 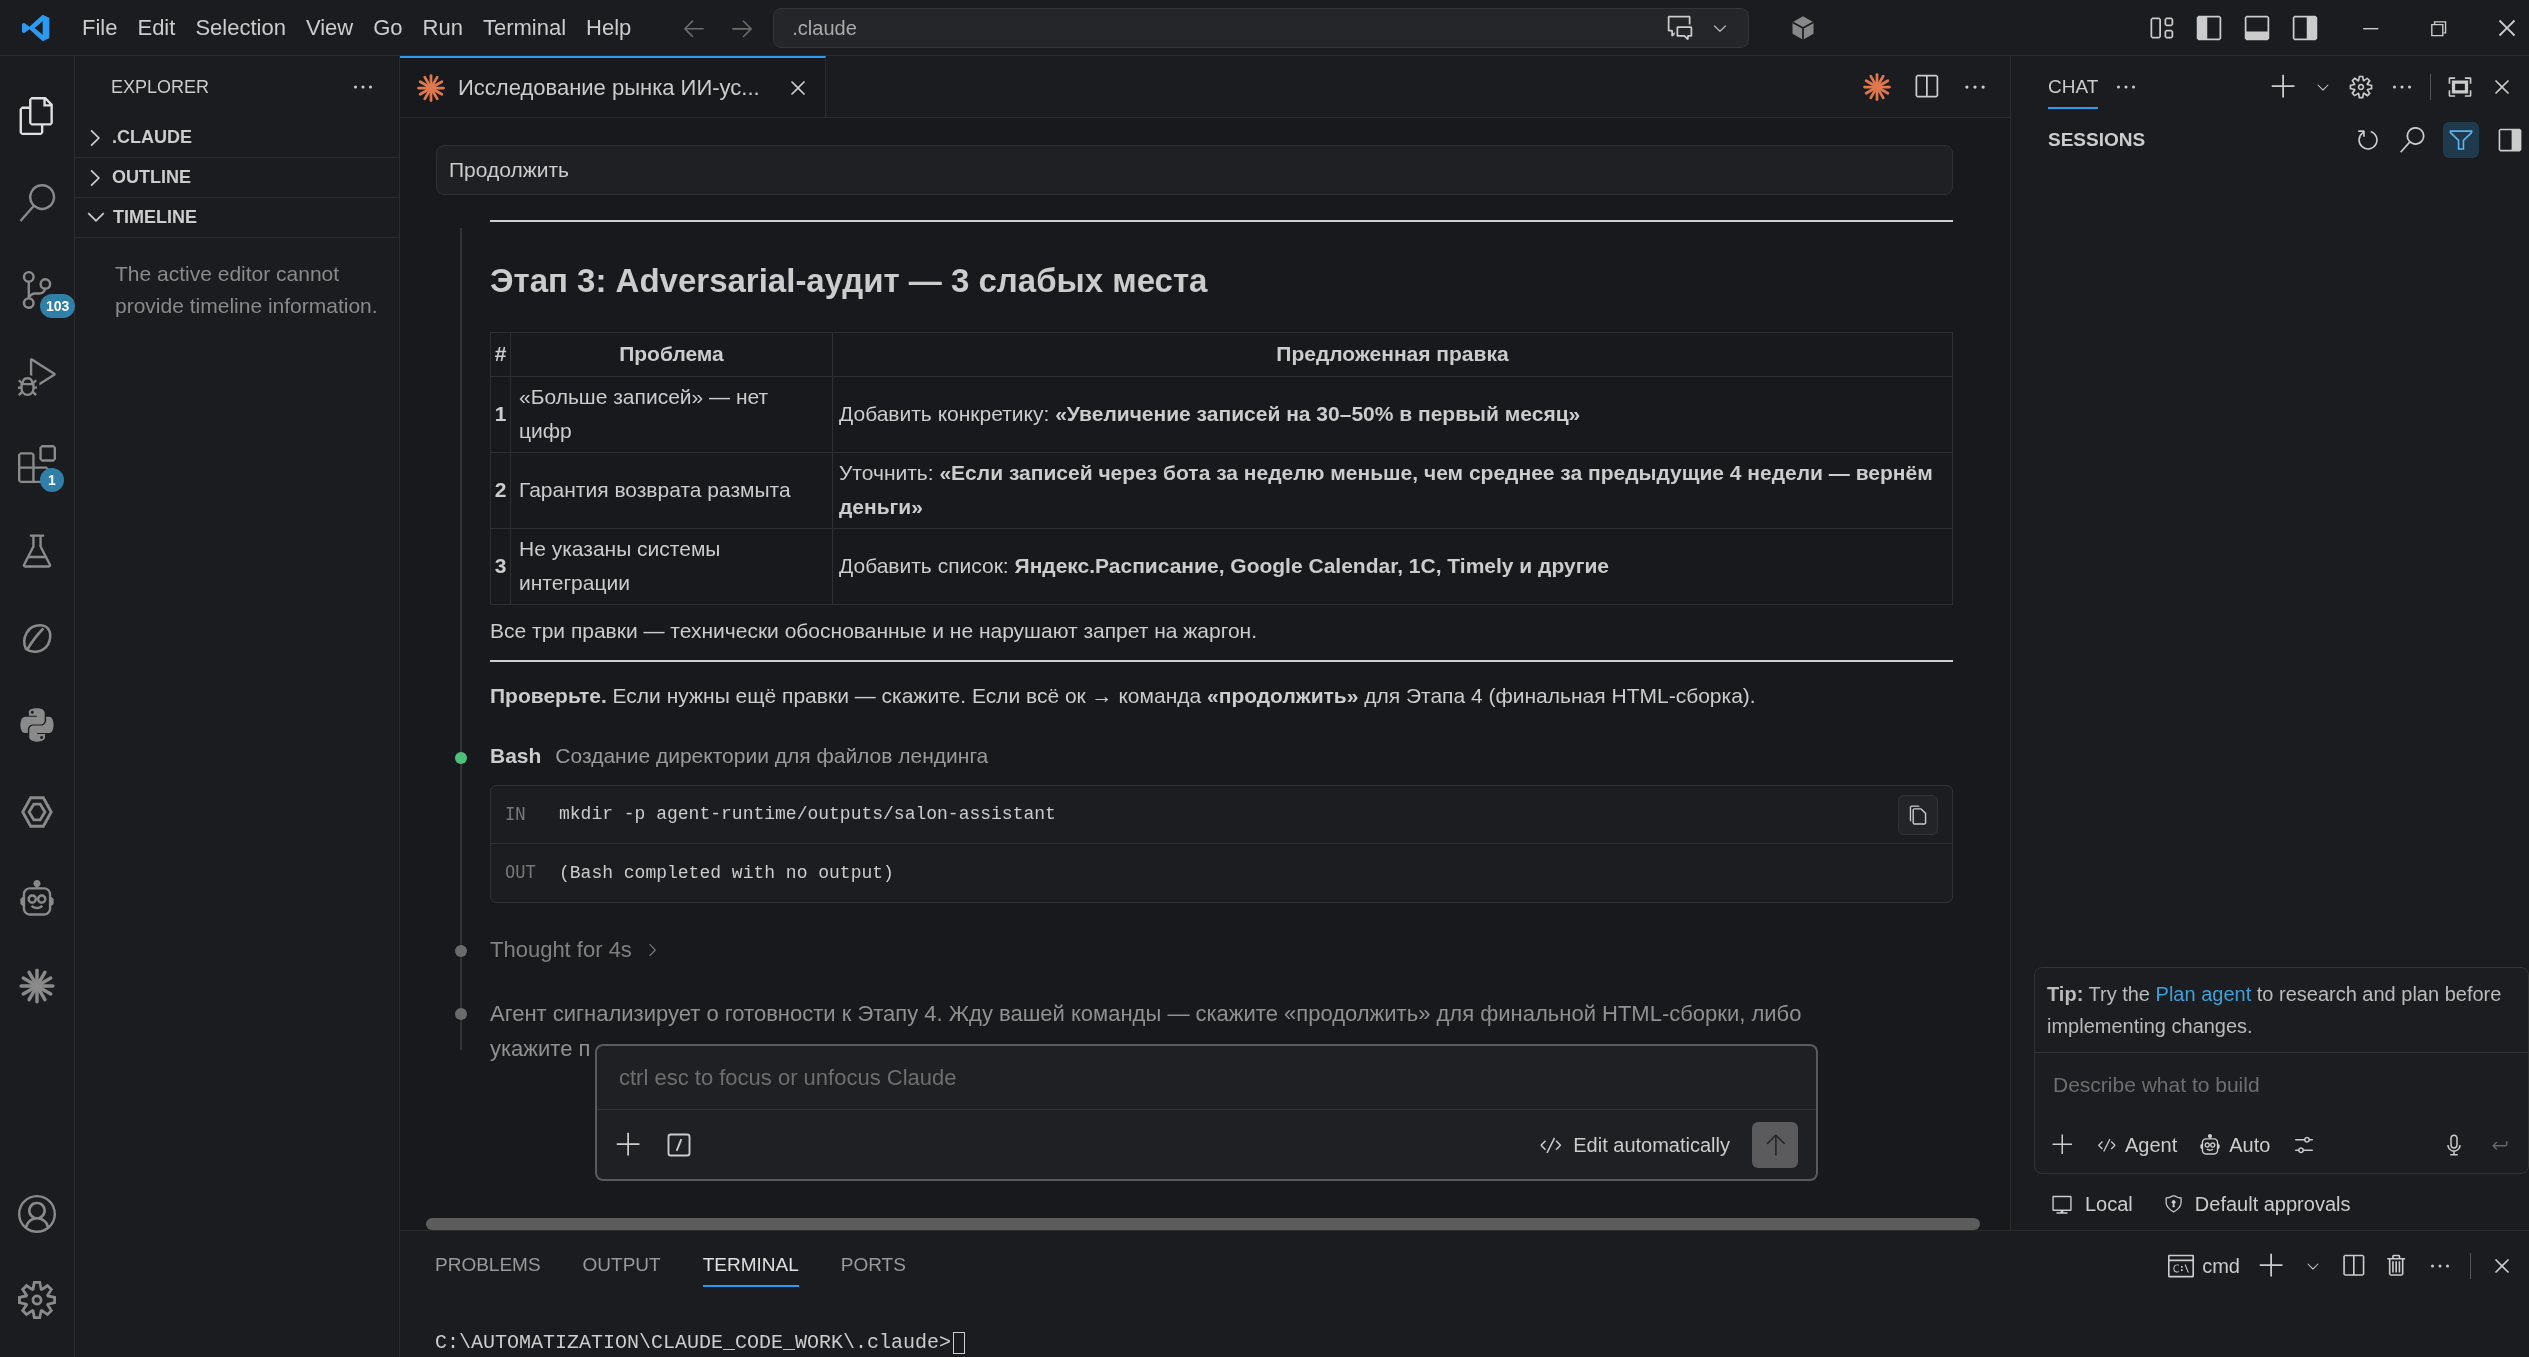 What do you see at coordinates (500, 354) in the screenshot?
I see `column-header: #` at bounding box center [500, 354].